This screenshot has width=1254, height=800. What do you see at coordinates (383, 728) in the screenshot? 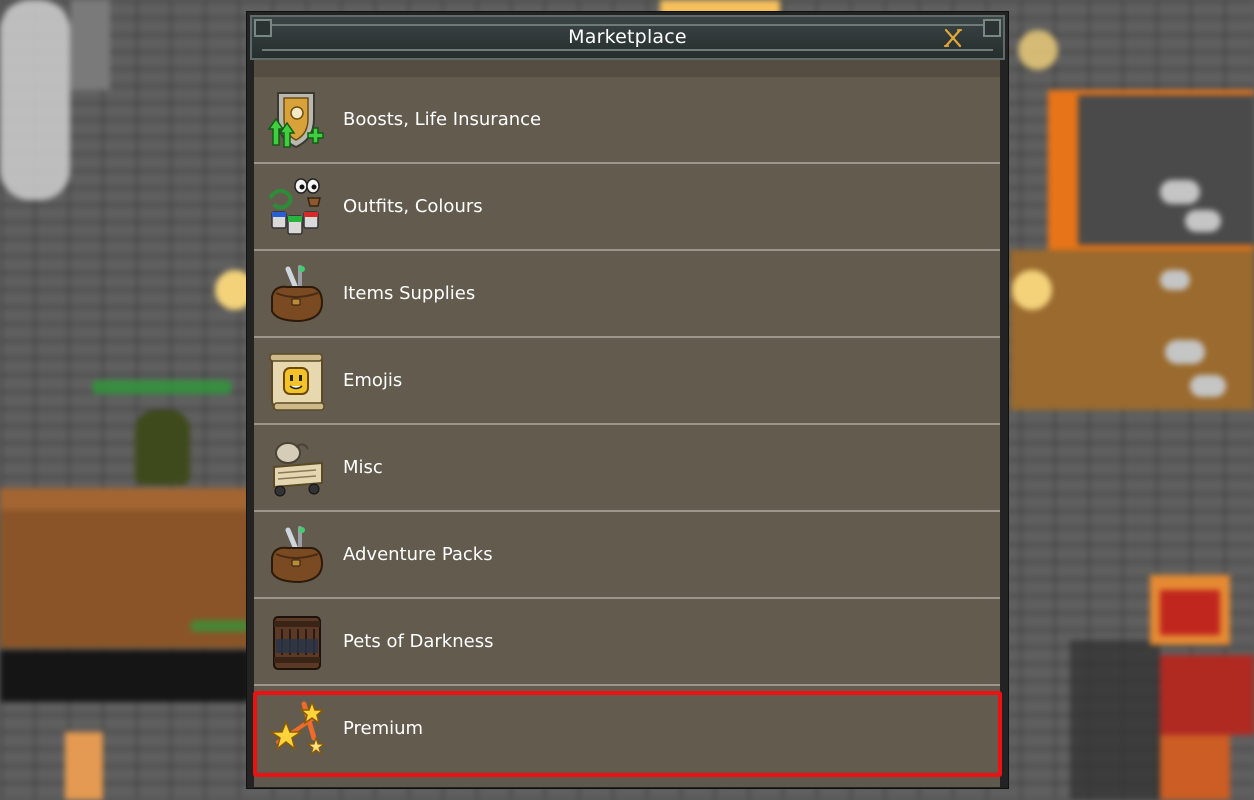
I see `category-label: Premium` at bounding box center [383, 728].